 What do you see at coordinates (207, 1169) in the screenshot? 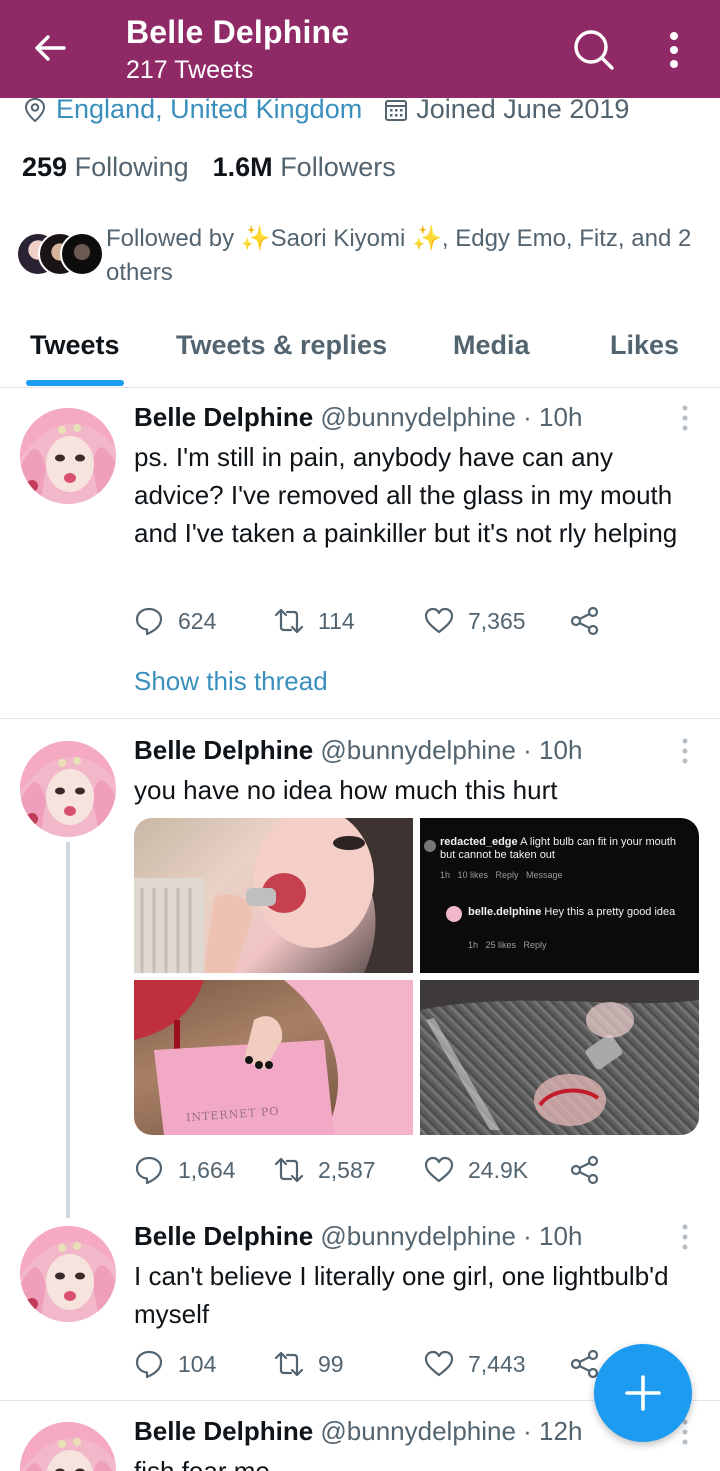
I see `reply-count: 1,664` at bounding box center [207, 1169].